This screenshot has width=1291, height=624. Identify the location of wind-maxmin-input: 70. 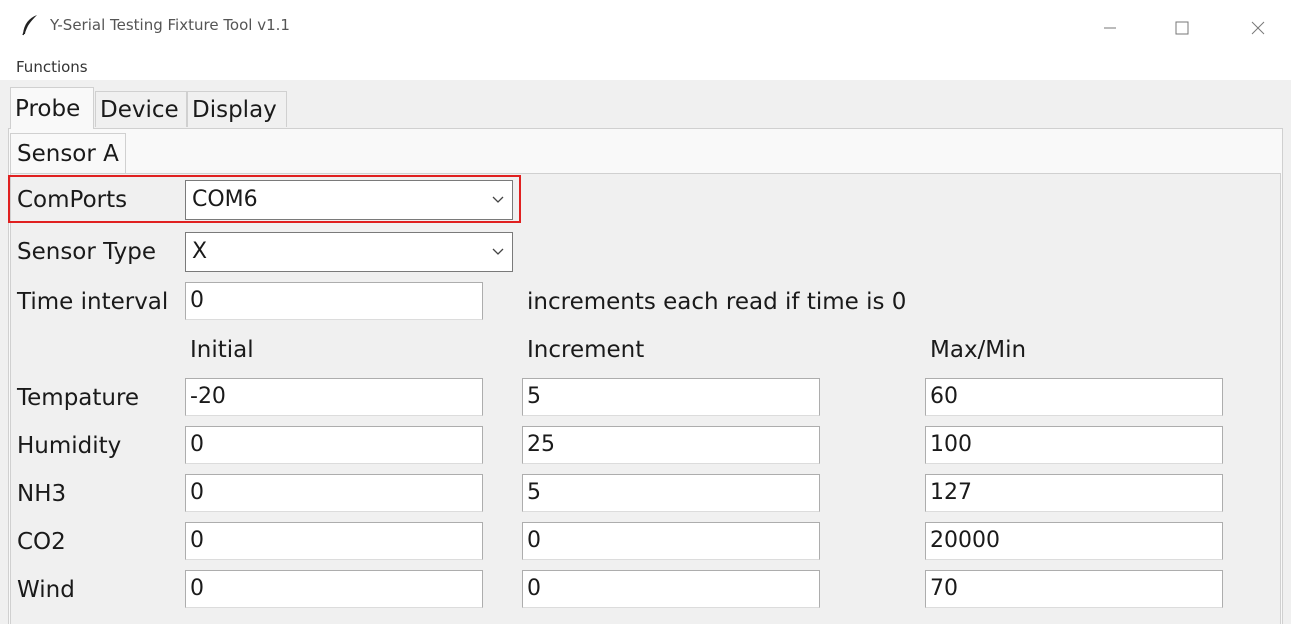
(1074, 589).